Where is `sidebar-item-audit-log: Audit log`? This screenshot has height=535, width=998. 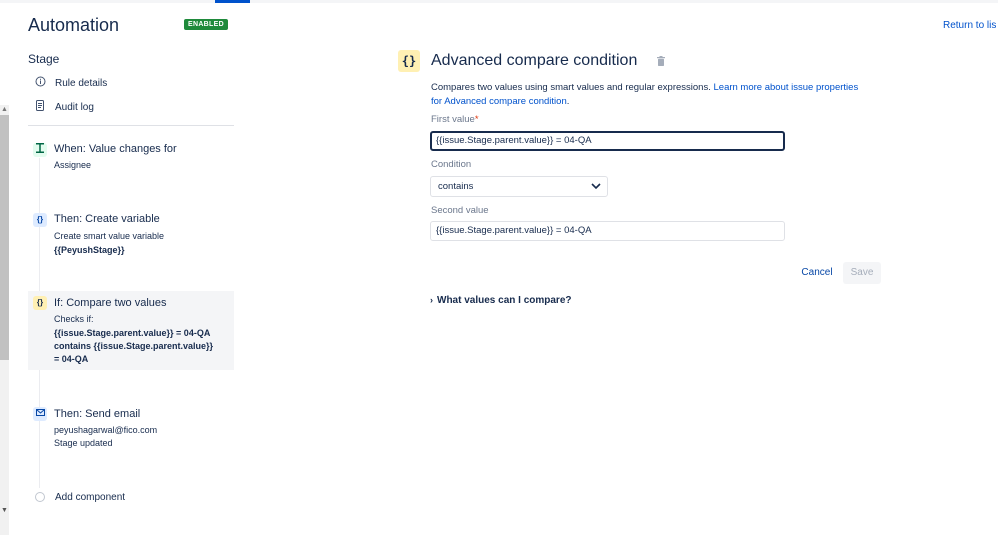 sidebar-item-audit-log: Audit log is located at coordinates (63, 107).